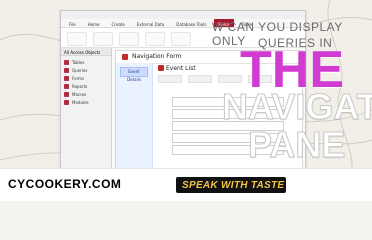 This screenshot has width=372, height=240. What do you see at coordinates (227, 68) in the screenshot?
I see `event-tabs: Event List` at bounding box center [227, 68].